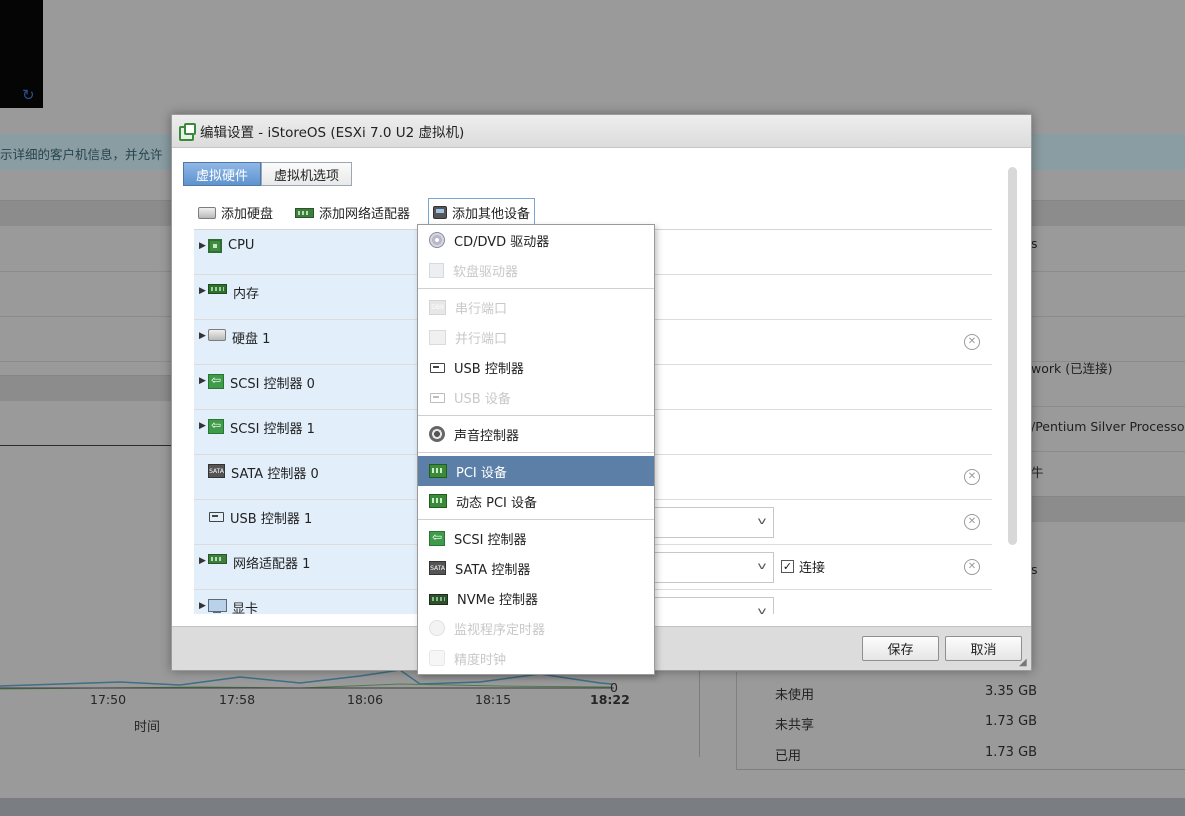  What do you see at coordinates (906, 723) in the screenshot?
I see `memory-row: 未共享 1.73 GB` at bounding box center [906, 723].